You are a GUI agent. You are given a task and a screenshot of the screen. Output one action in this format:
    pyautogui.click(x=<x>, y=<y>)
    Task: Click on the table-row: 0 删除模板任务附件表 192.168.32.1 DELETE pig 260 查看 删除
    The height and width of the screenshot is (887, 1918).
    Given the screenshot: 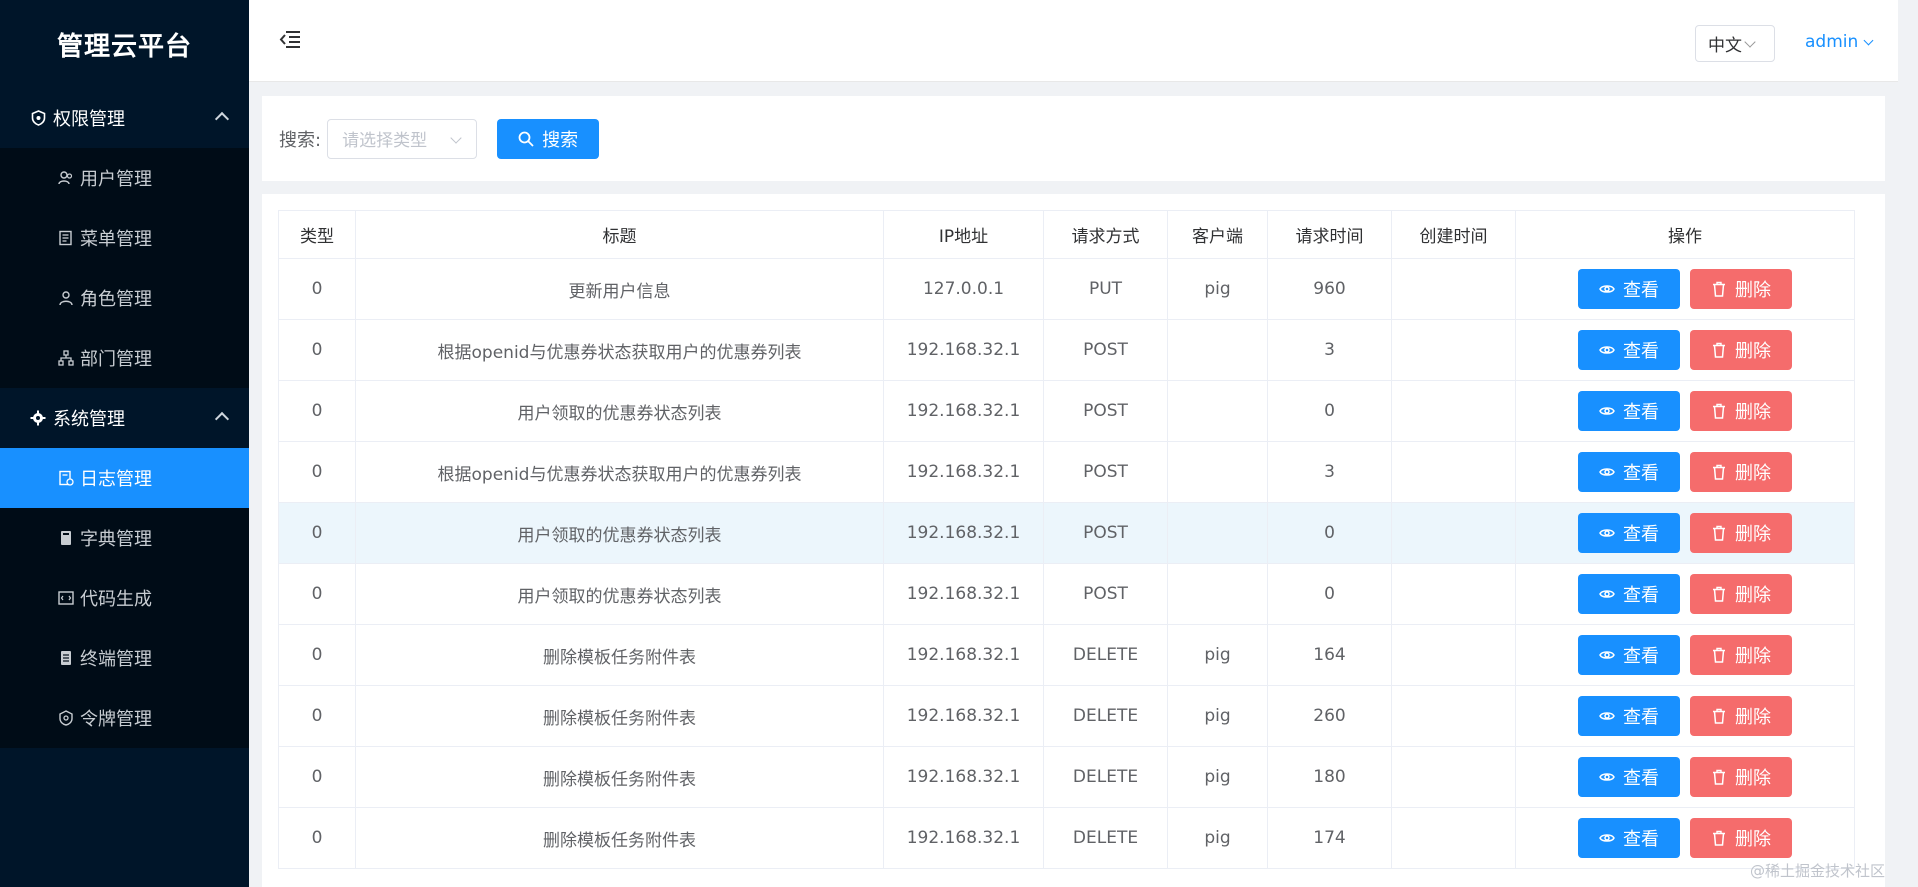 What is the action you would take?
    pyautogui.click(x=1066, y=716)
    